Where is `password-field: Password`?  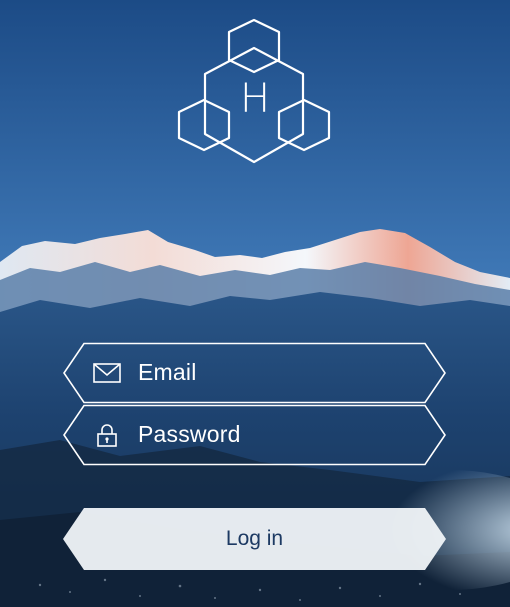 password-field: Password is located at coordinates (254, 435).